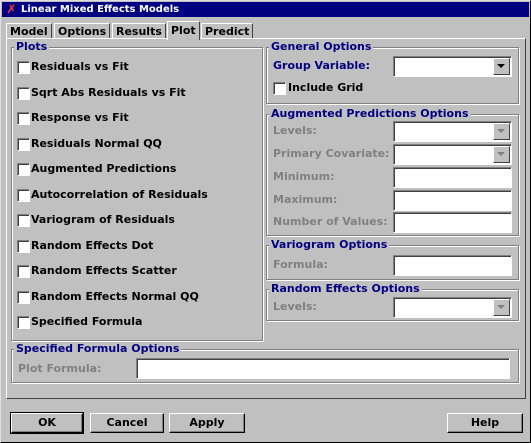 This screenshot has width=531, height=443. Describe the element at coordinates (127, 423) in the screenshot. I see `cancel-button: Cancel` at that location.